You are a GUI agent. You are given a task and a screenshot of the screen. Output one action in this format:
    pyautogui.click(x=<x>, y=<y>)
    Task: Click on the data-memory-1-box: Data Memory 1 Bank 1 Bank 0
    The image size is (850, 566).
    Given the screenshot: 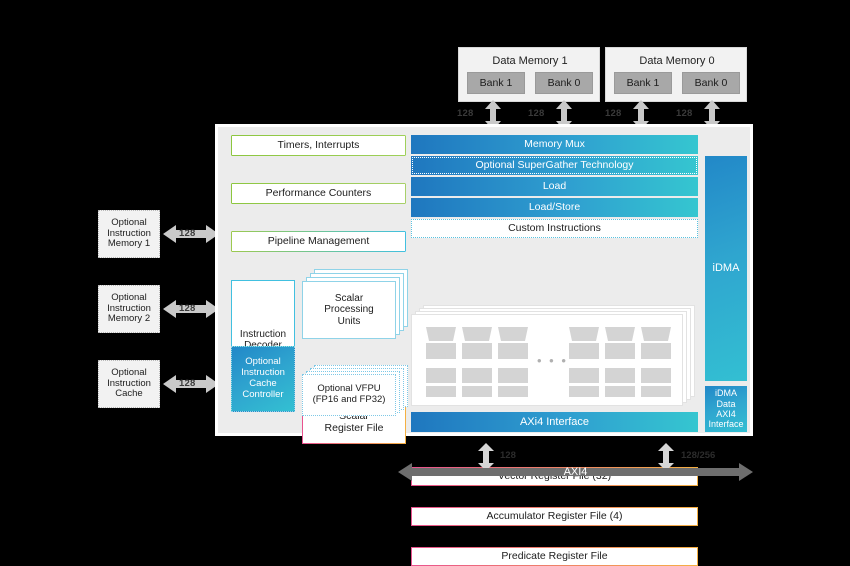 What is the action you would take?
    pyautogui.click(x=529, y=74)
    